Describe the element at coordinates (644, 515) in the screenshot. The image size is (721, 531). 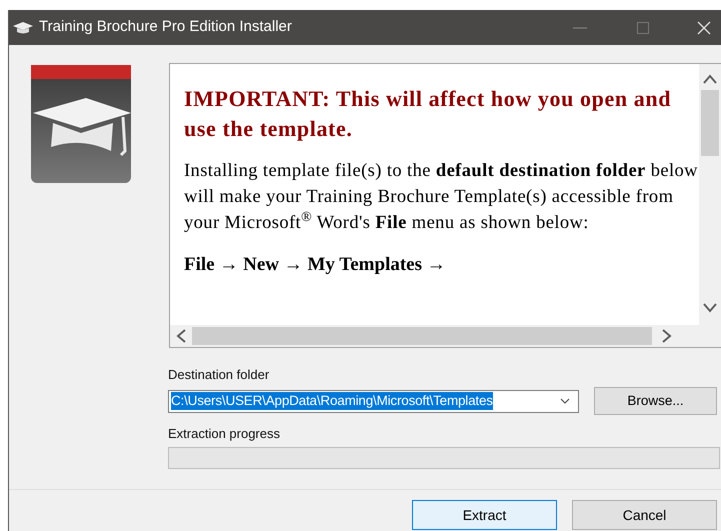
I see `dialog-button: Cancel` at that location.